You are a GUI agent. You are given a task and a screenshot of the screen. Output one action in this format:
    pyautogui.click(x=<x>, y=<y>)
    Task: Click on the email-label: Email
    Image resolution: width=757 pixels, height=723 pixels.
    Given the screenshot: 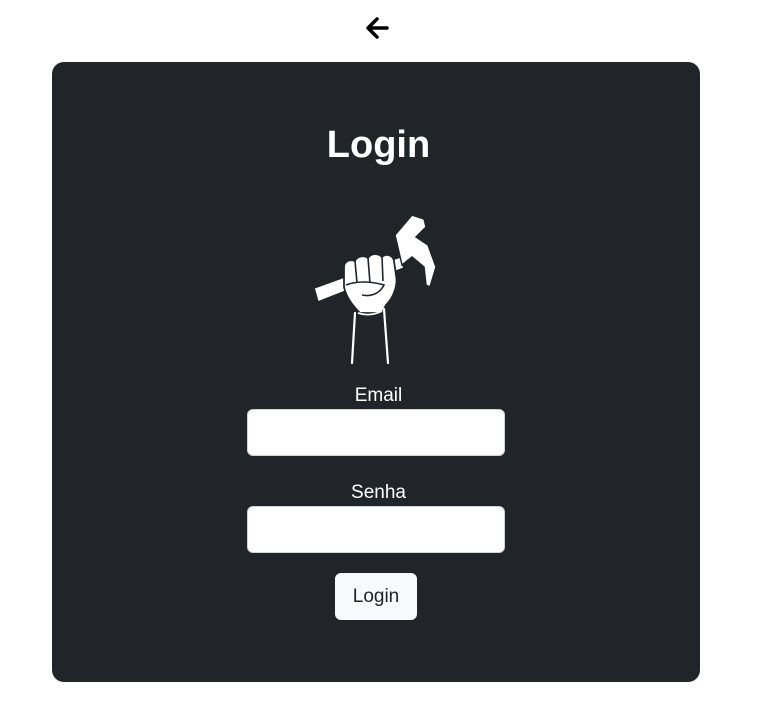 What is the action you would take?
    pyautogui.click(x=378, y=395)
    